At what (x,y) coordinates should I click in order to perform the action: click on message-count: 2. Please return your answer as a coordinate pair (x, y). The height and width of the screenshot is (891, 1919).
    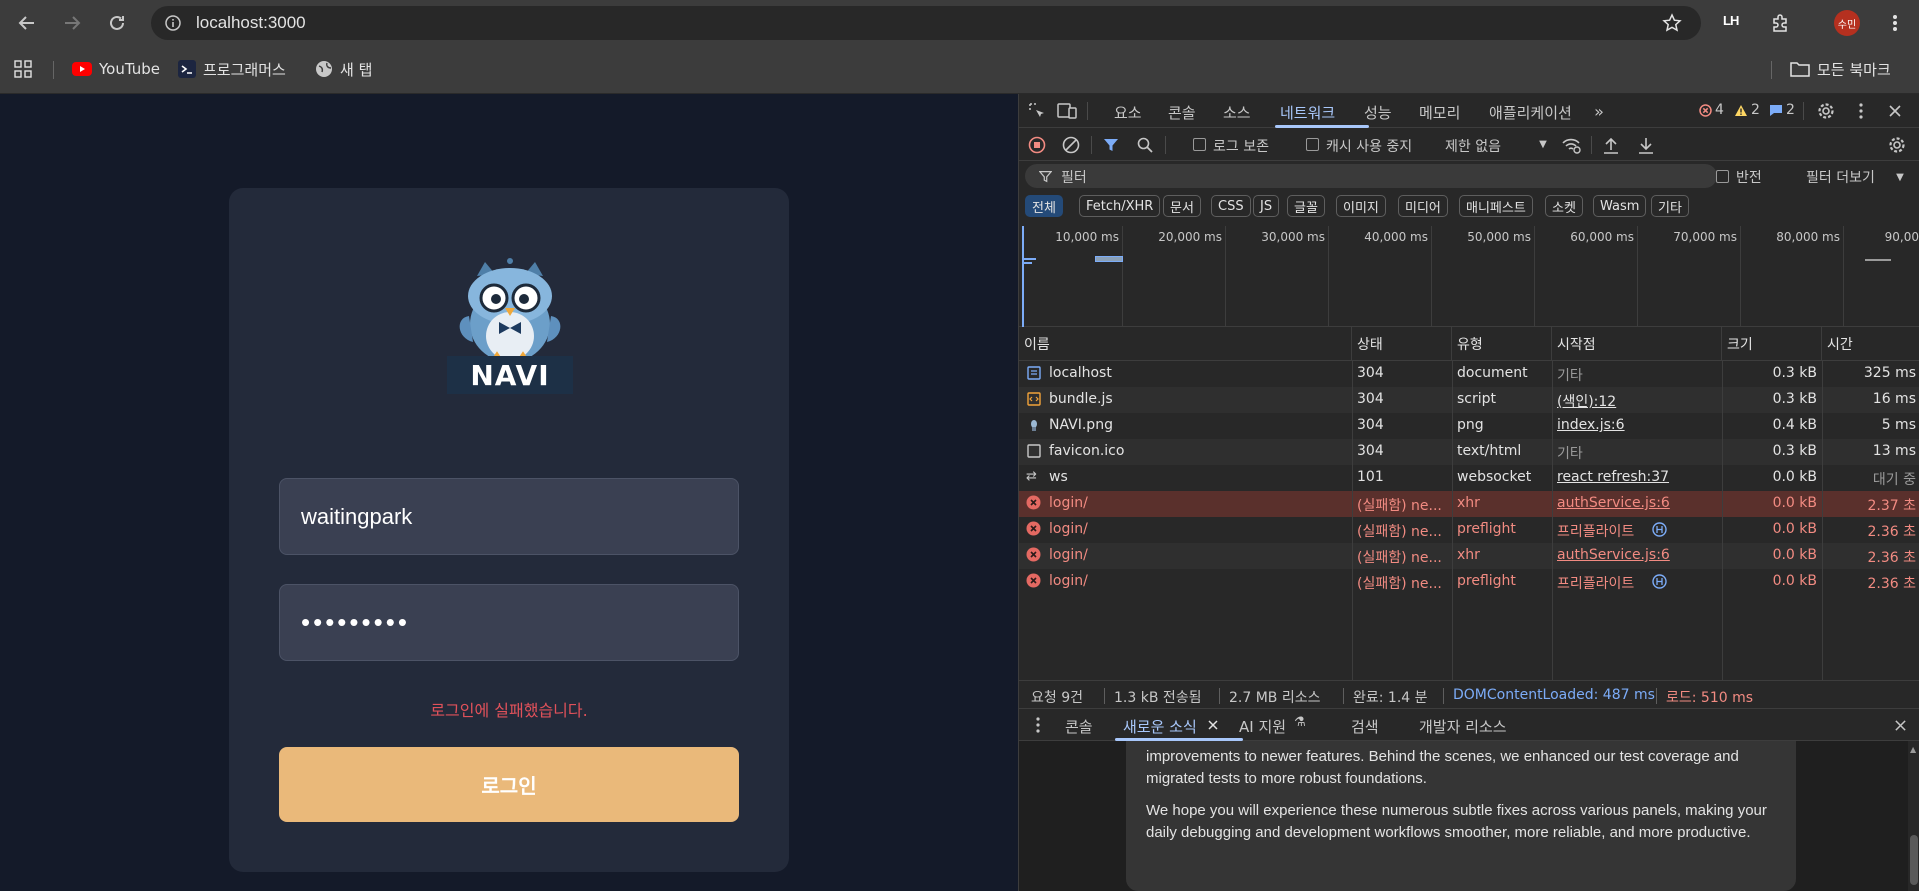
    Looking at the image, I should click on (1782, 110).